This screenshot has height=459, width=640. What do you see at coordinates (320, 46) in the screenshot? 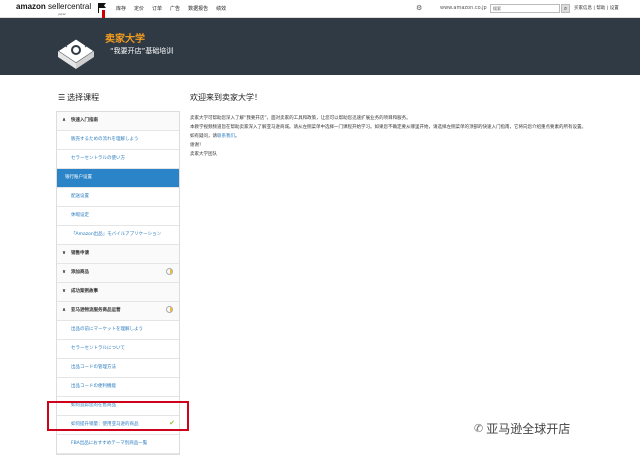
I see `page-banner: 卖家大学 “我要开店”基础培训` at bounding box center [320, 46].